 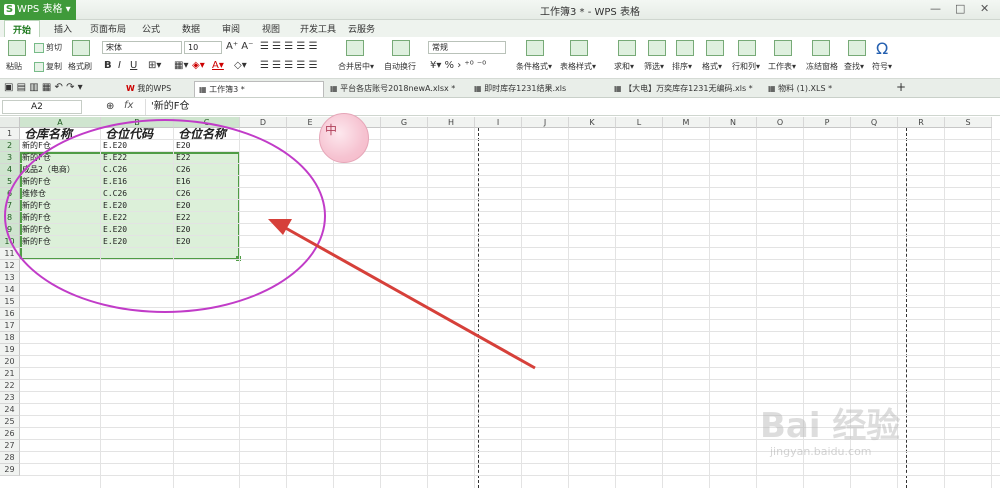 I want to click on watermark-url: jingyan.baidu.com, so click(x=821, y=451).